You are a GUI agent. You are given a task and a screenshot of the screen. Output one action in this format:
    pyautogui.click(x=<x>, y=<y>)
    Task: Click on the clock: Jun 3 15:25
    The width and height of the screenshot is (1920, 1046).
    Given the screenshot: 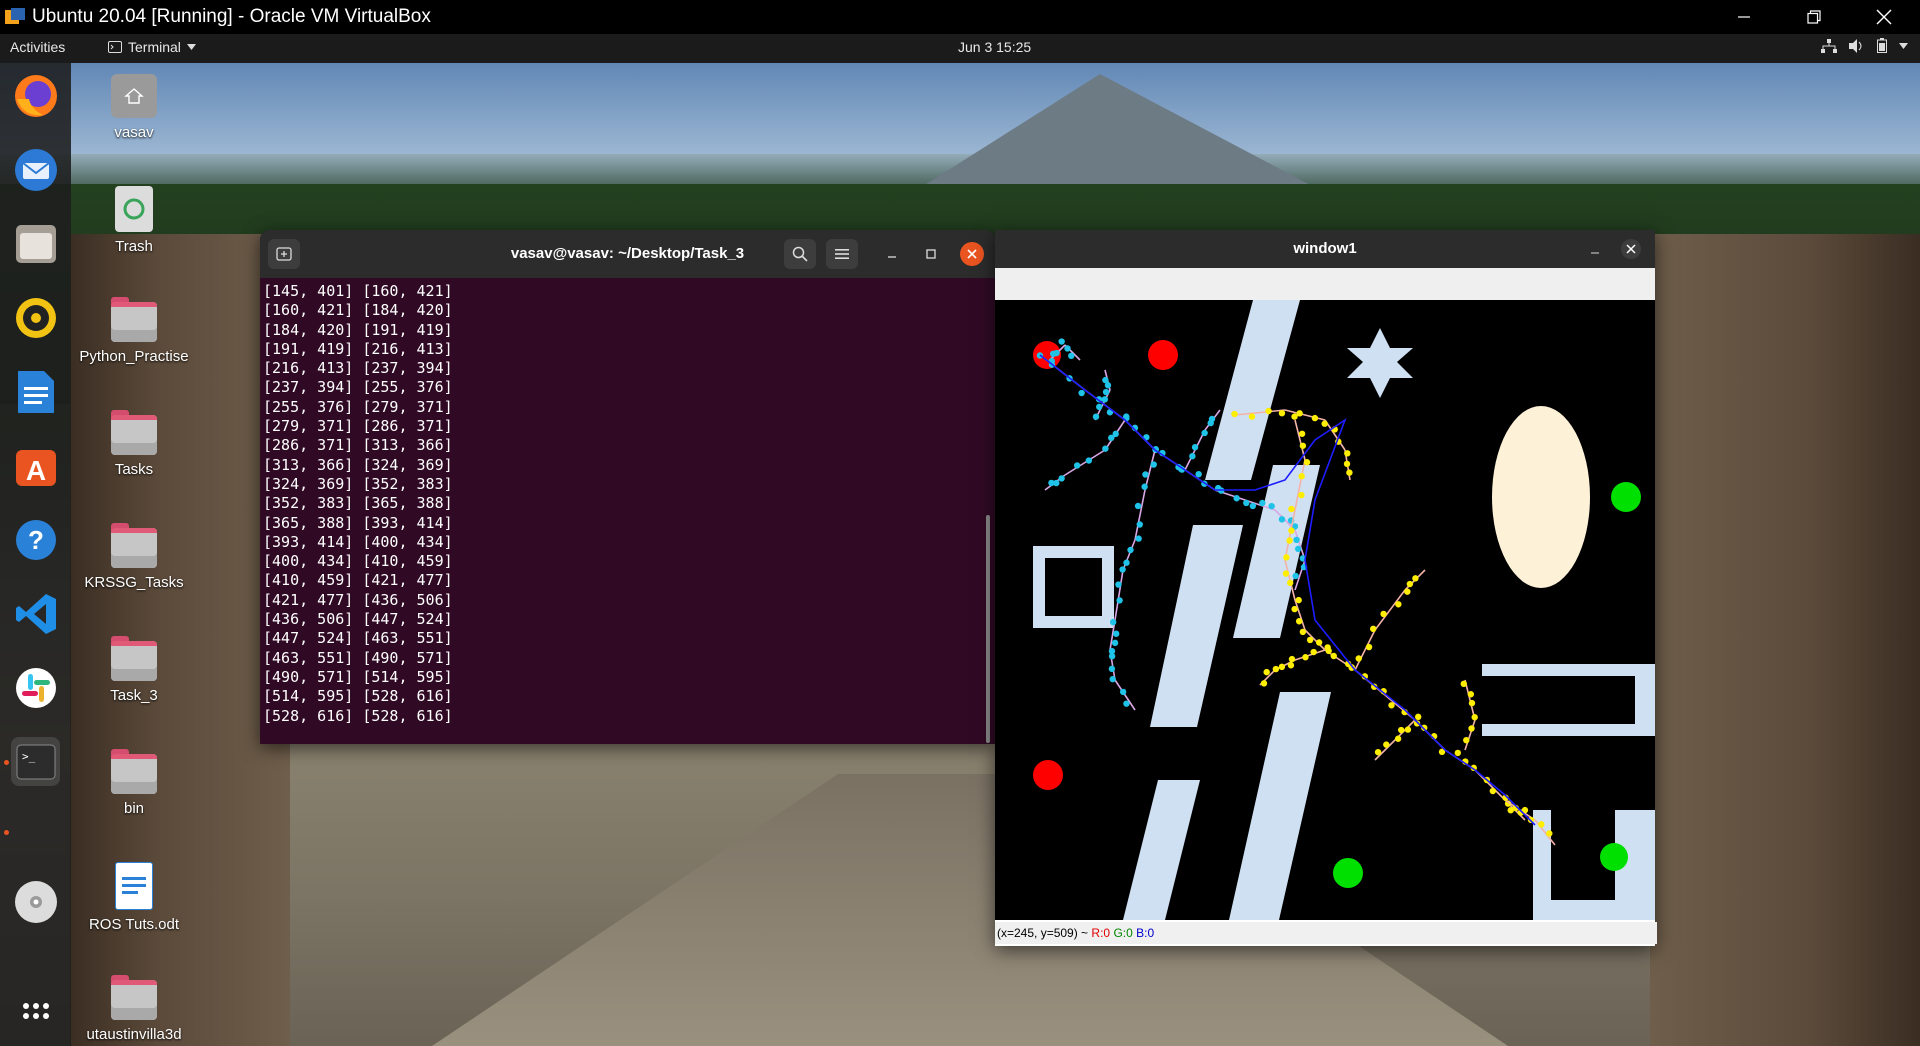 What is the action you would take?
    pyautogui.click(x=994, y=47)
    